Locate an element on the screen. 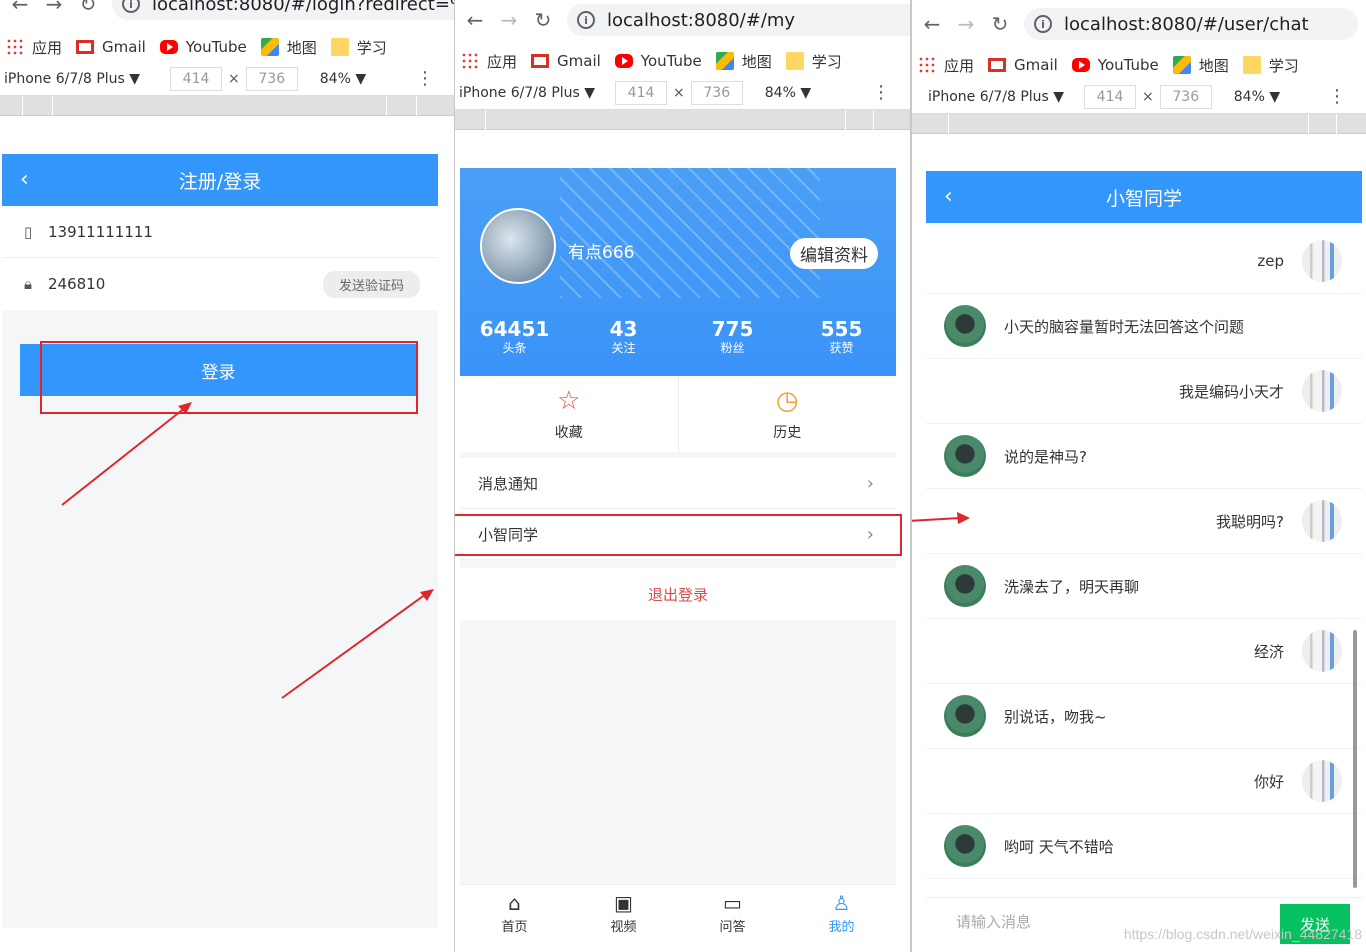 The height and width of the screenshot is (952, 1366). history-button: ◷ 历史 is located at coordinates (788, 414).